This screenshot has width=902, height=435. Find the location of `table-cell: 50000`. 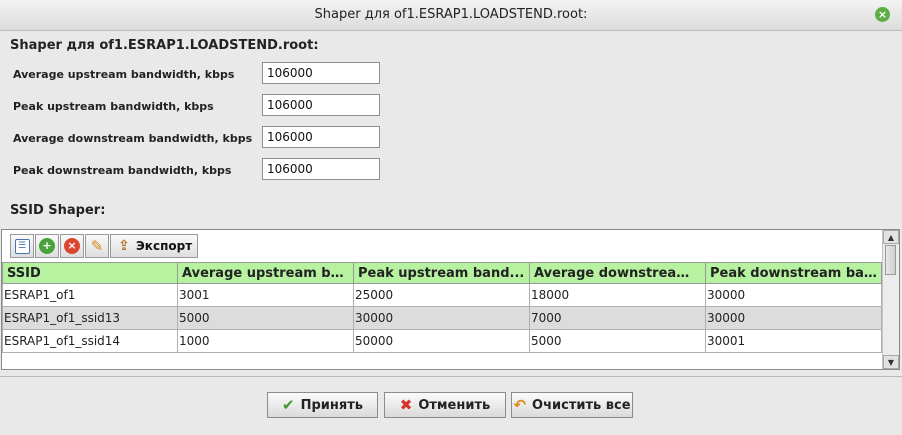

table-cell: 50000 is located at coordinates (441, 341).